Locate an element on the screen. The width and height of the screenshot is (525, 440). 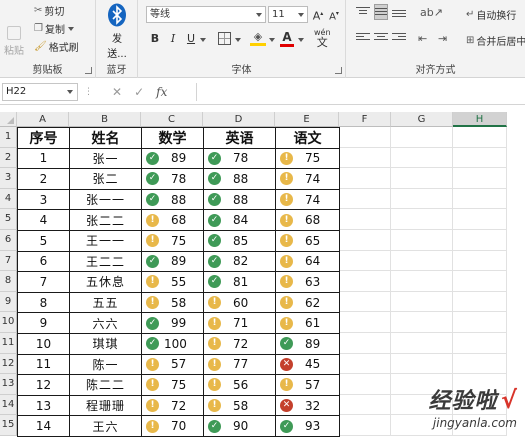
name-cell: 五五 is located at coordinates (105, 302).